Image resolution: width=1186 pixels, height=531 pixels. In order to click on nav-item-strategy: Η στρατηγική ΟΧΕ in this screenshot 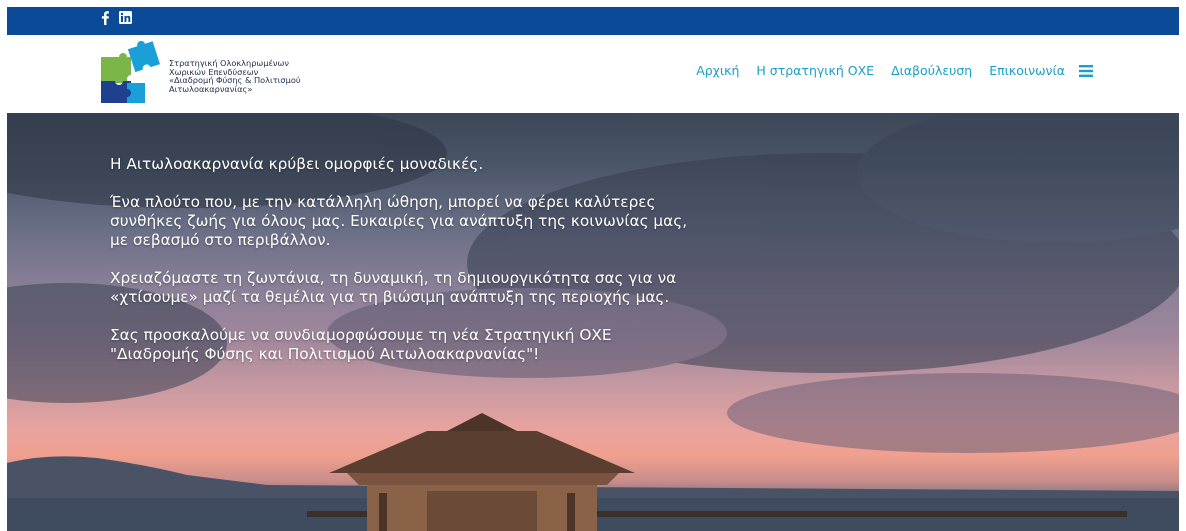, I will do `click(815, 70)`.